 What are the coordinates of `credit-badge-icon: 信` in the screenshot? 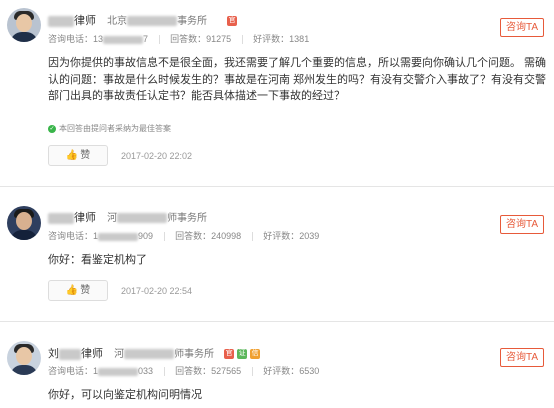 It's located at (255, 354).